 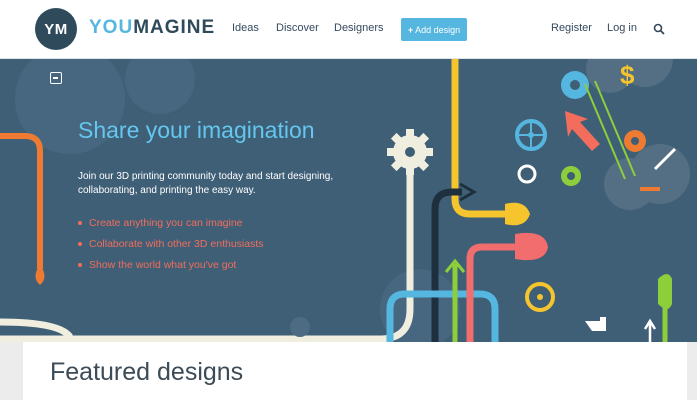 What do you see at coordinates (595, 324) in the screenshot?
I see `faucet-icon` at bounding box center [595, 324].